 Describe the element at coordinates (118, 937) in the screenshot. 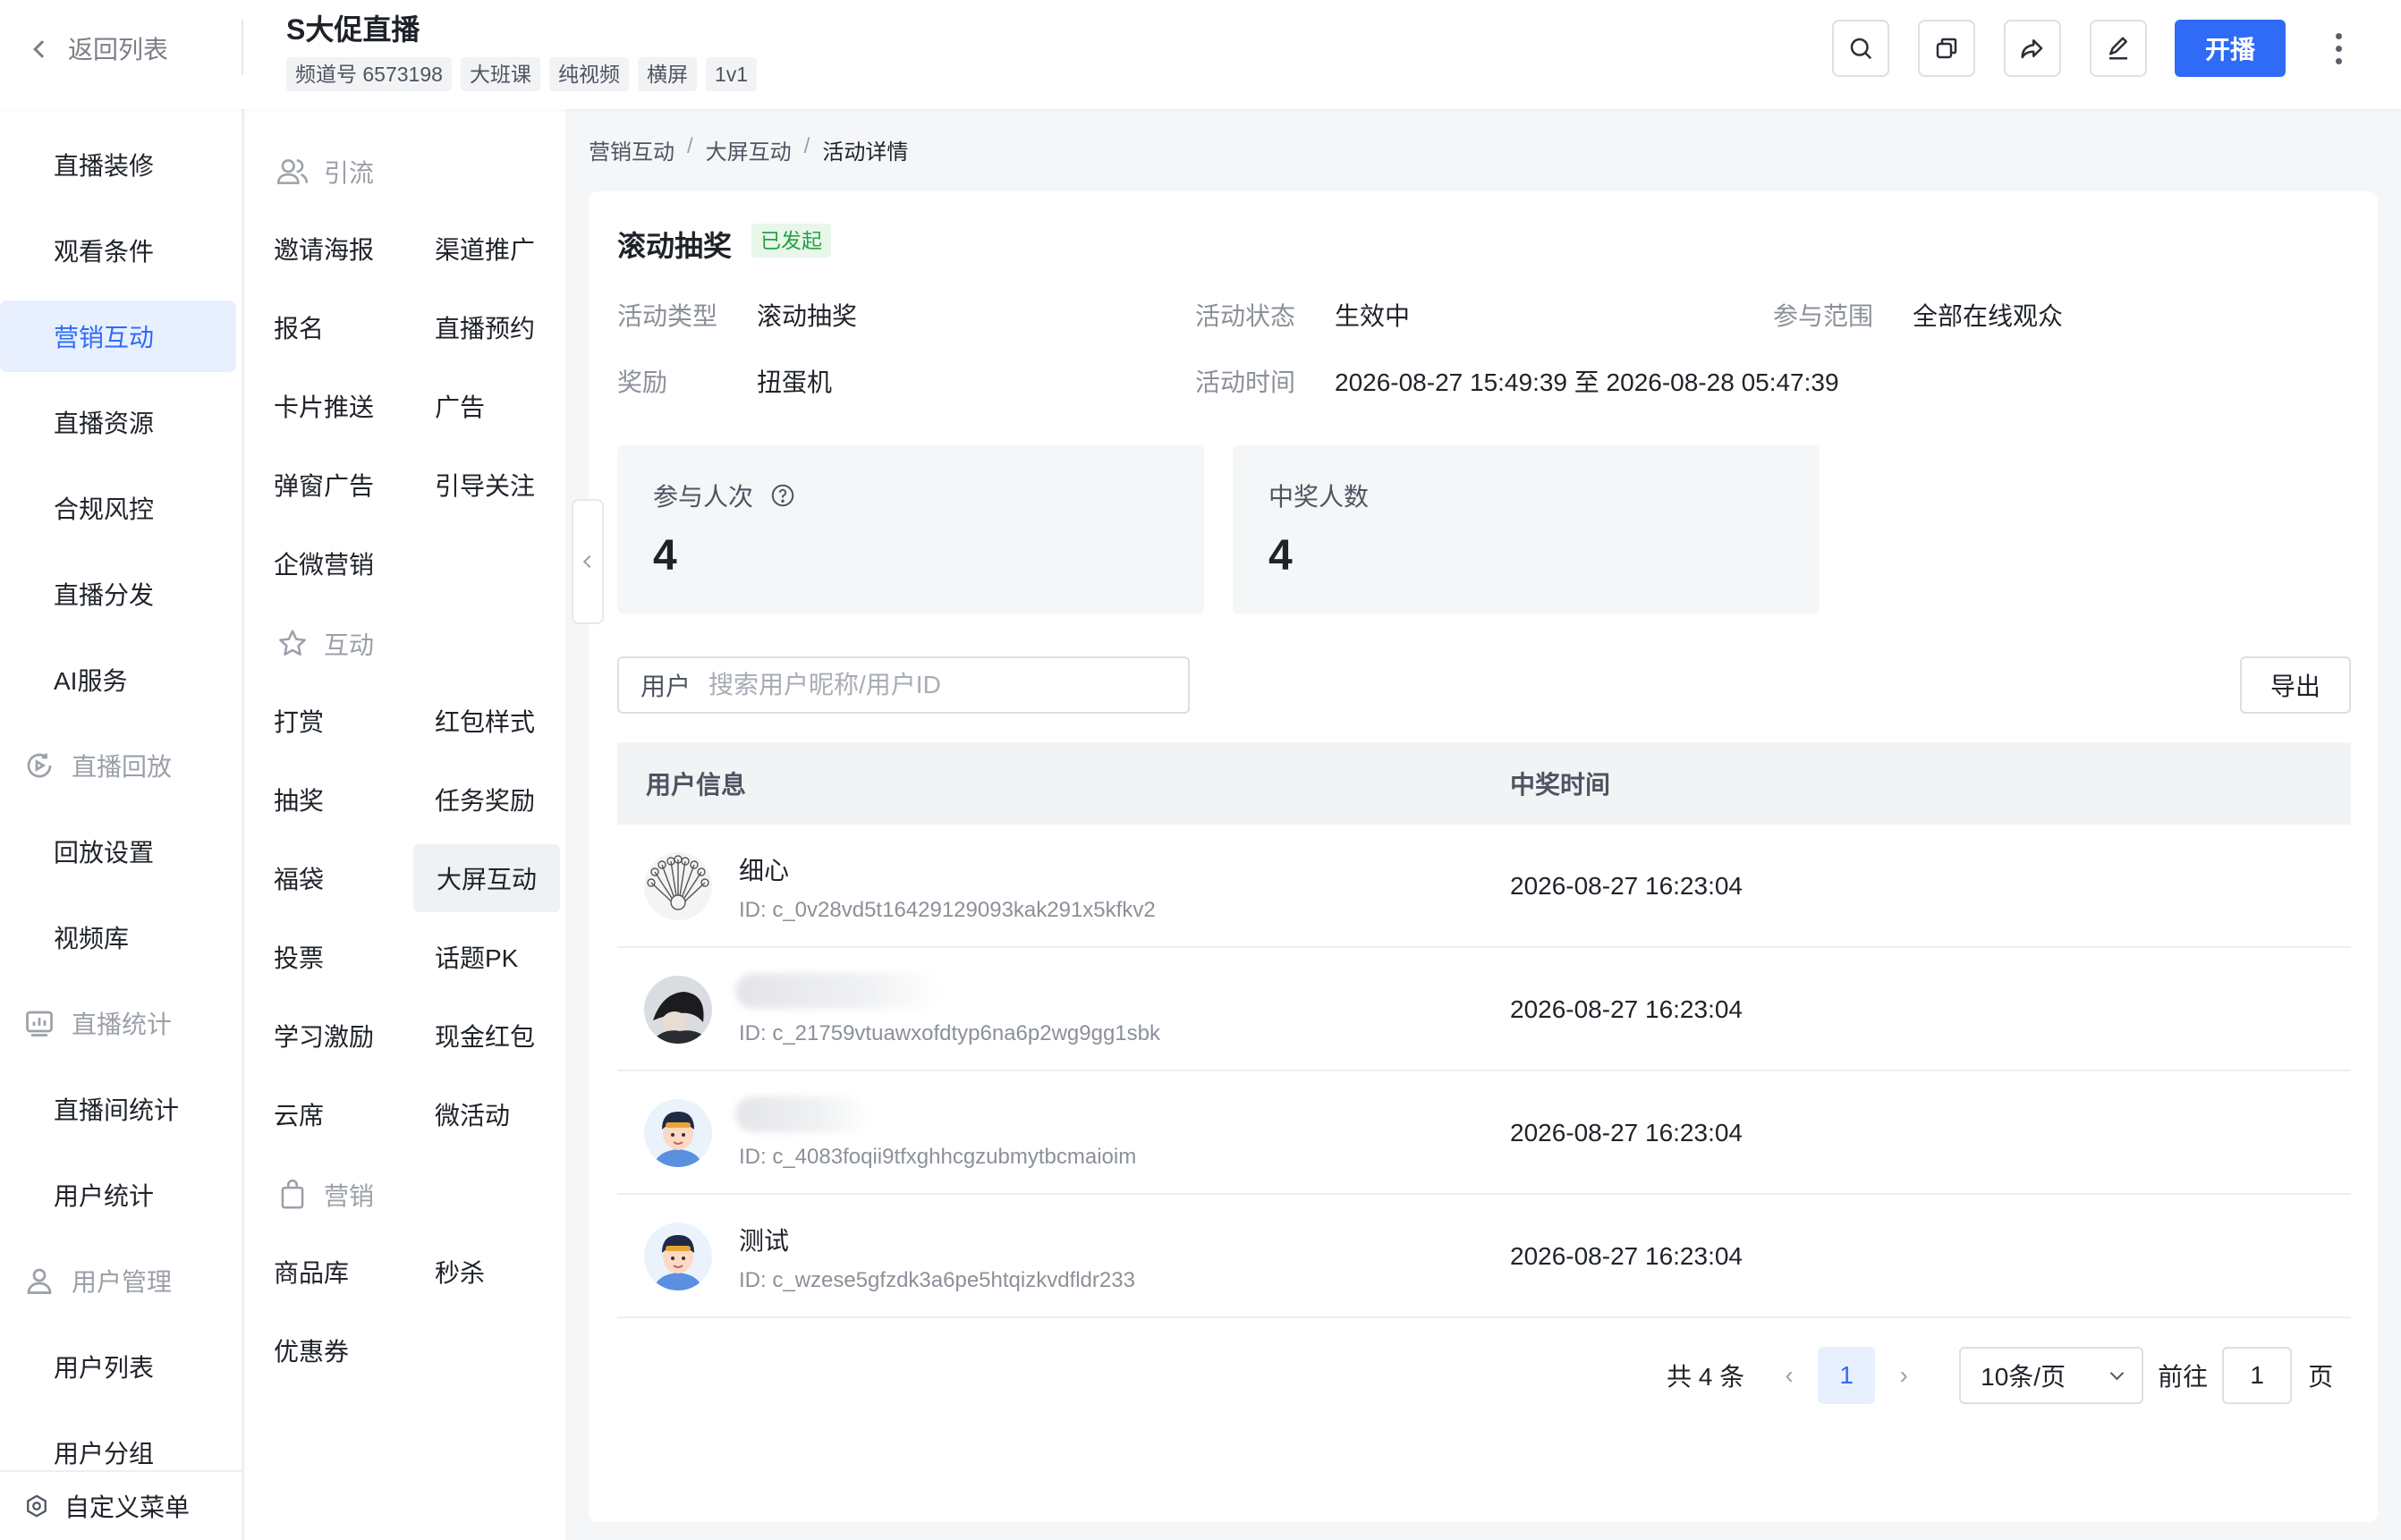

I see `sidebar-item-video-library: 视频库` at that location.